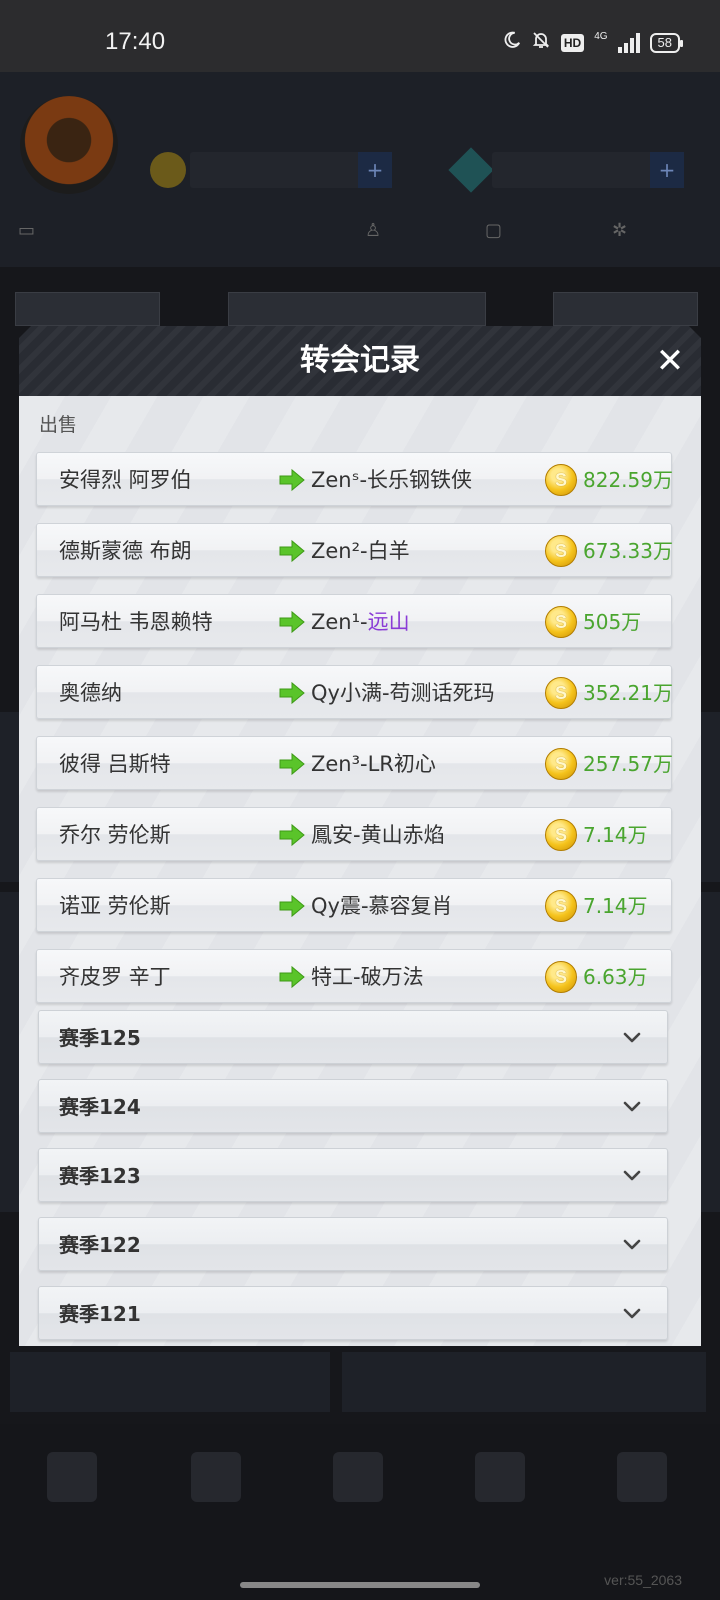 The image size is (720, 1600). Describe the element at coordinates (628, 551) in the screenshot. I see `transfer-price: 673.33万` at that location.